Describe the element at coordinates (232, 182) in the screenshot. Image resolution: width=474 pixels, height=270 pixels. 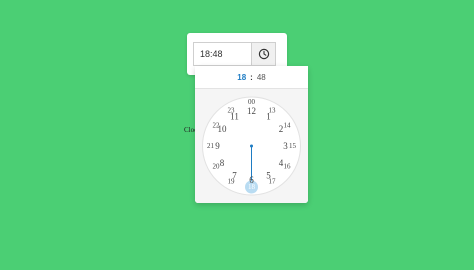
I see `hour-label-19: 19` at that location.